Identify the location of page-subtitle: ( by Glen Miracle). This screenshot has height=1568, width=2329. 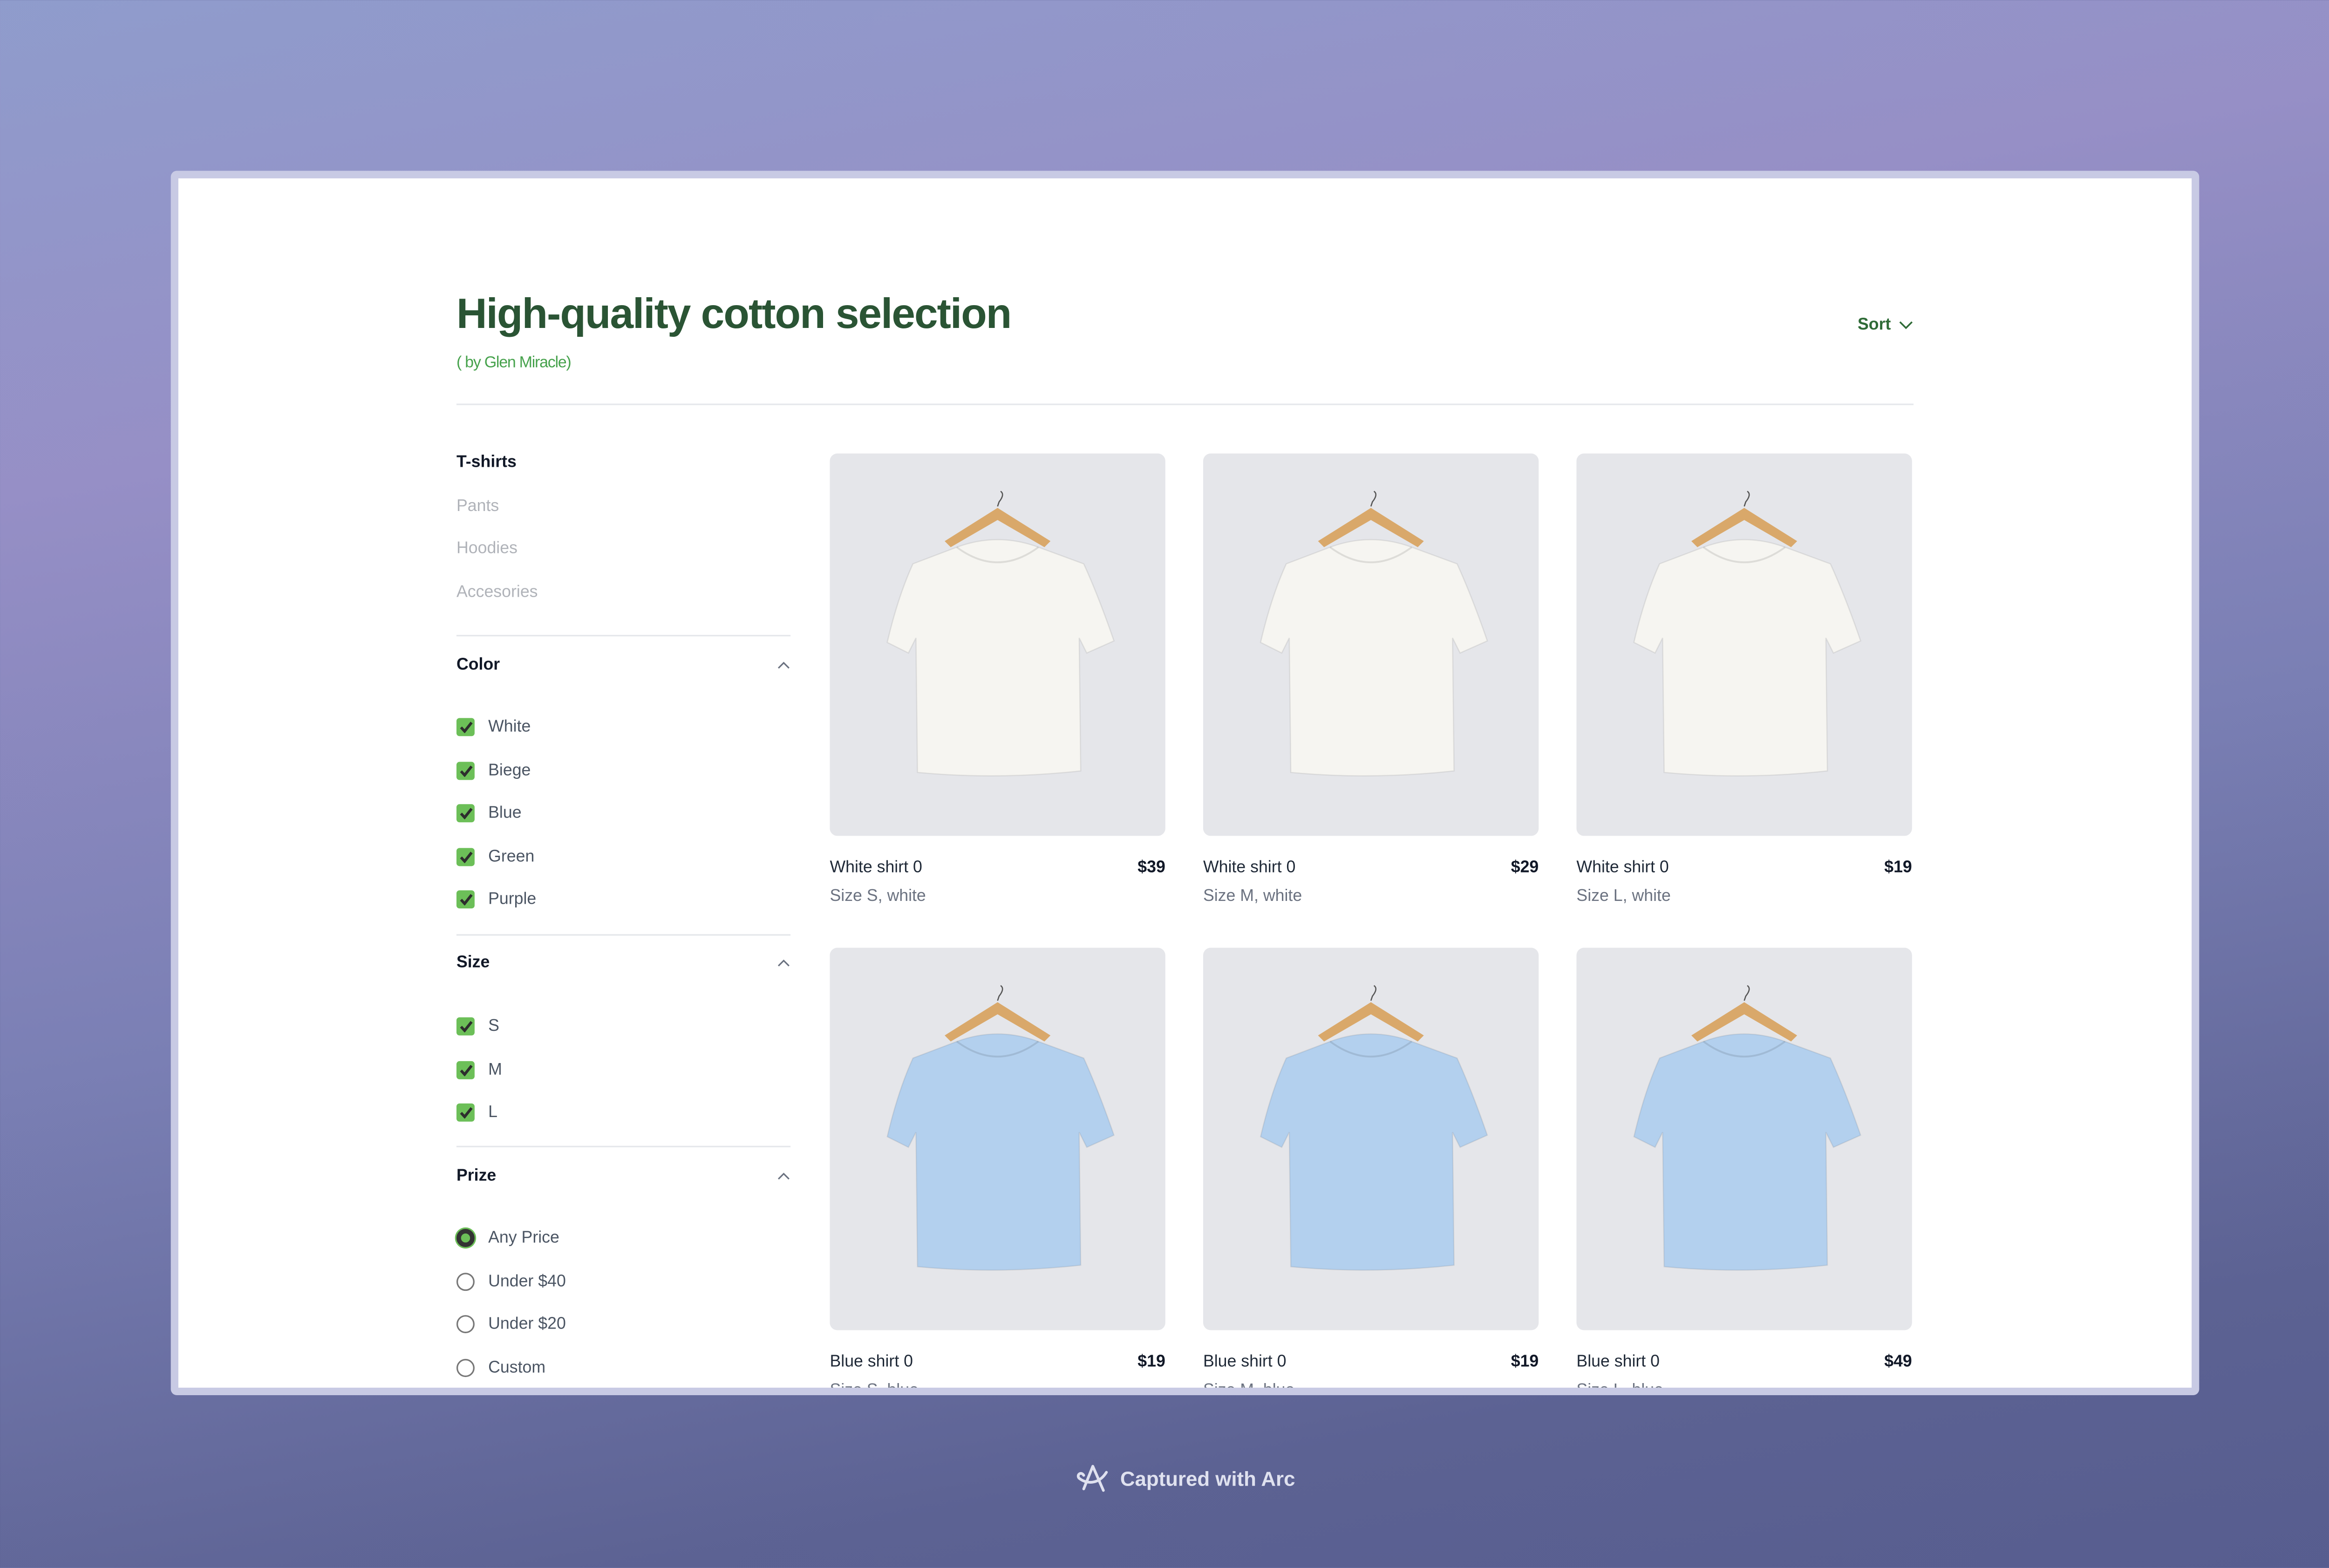
(514, 363).